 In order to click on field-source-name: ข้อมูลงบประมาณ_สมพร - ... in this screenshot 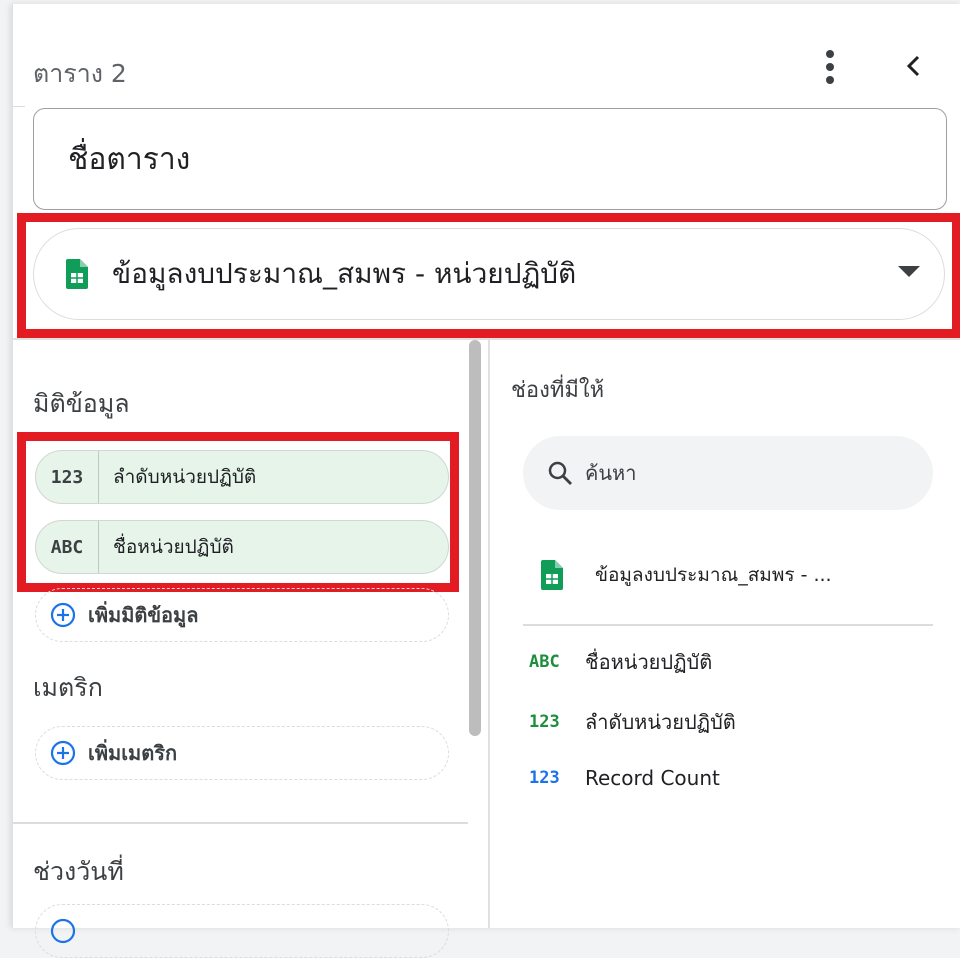, I will do `click(713, 575)`.